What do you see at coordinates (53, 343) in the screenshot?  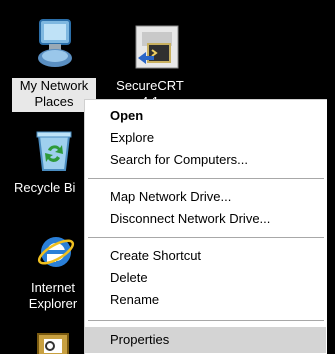 I see `app-icon` at bounding box center [53, 343].